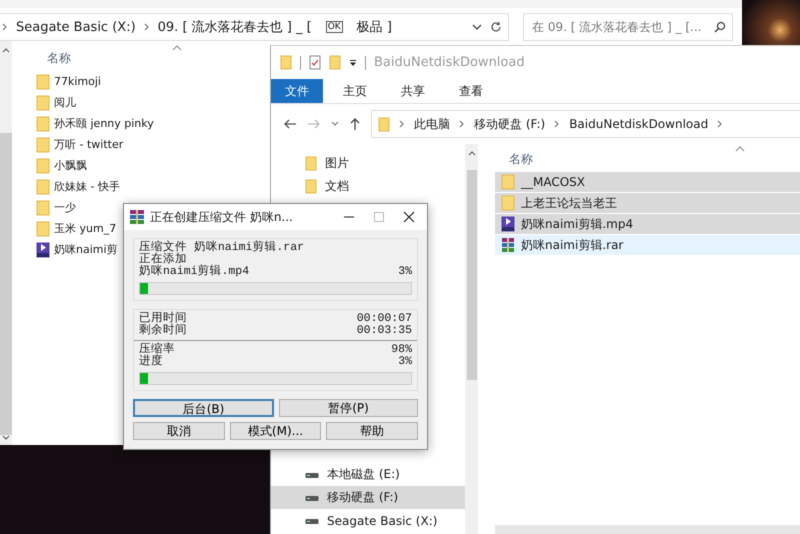 The image size is (800, 534). Describe the element at coordinates (163, 319) in the screenshot. I see `stat-label: 已用时间` at that location.